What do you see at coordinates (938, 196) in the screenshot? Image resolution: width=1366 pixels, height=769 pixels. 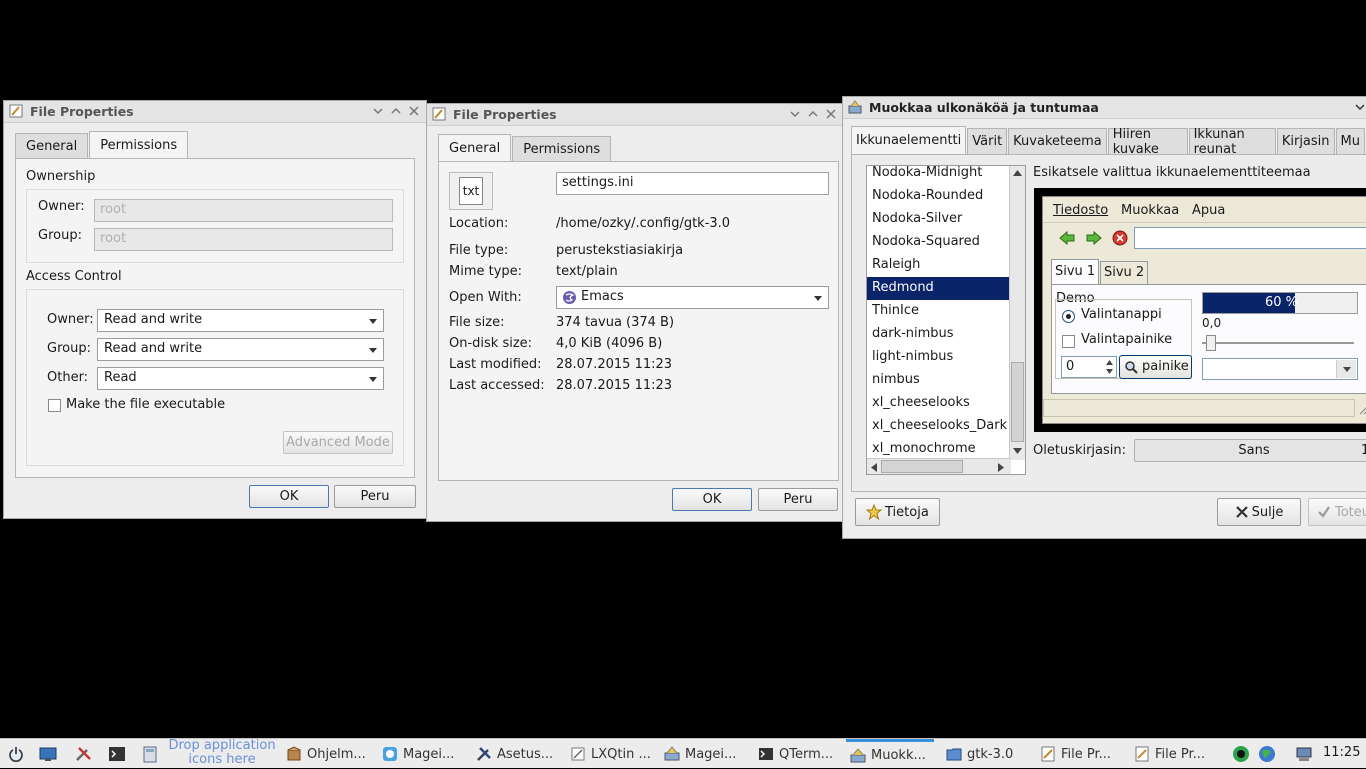 I see `theme-list-item: Nodoka-Rounded` at bounding box center [938, 196].